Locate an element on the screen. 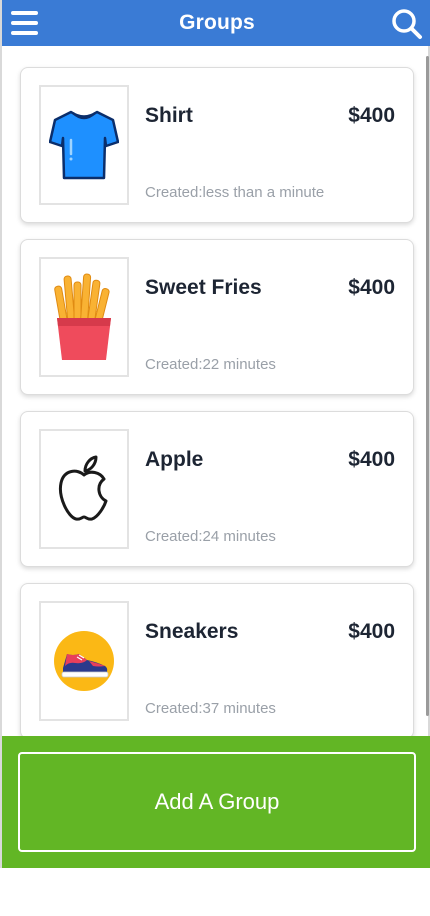 The width and height of the screenshot is (430, 916). footer-bar: Add A Group is located at coordinates (216, 802).